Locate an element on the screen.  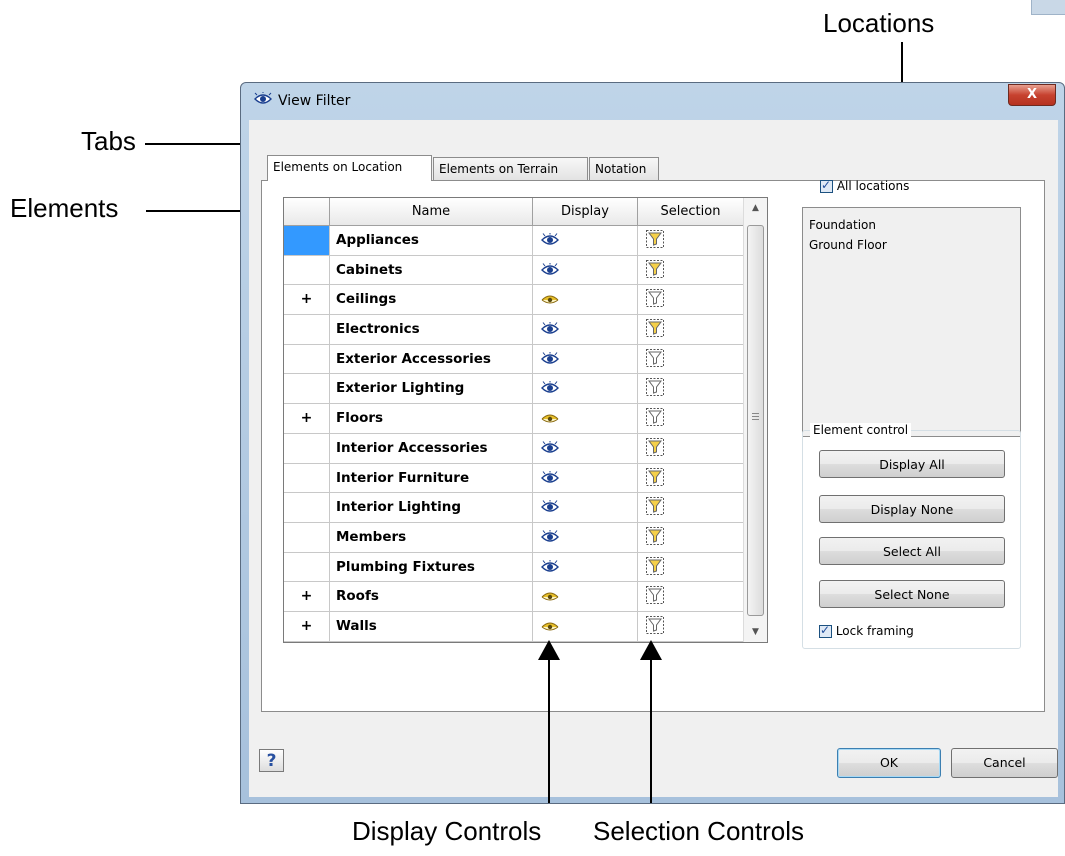
table-row: Interior Lighting is located at coordinates (514, 508).